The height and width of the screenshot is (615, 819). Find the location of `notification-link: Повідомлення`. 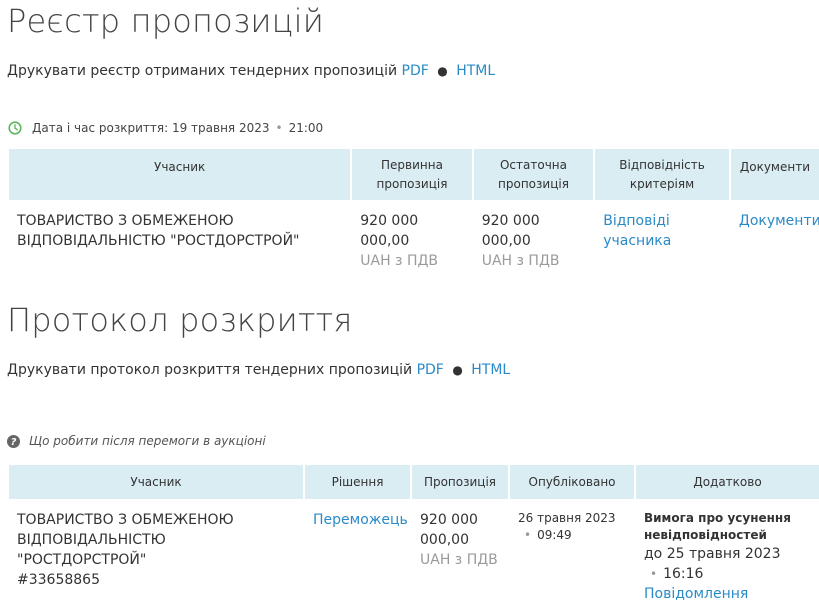

notification-link: Повідомлення is located at coordinates (696, 594).